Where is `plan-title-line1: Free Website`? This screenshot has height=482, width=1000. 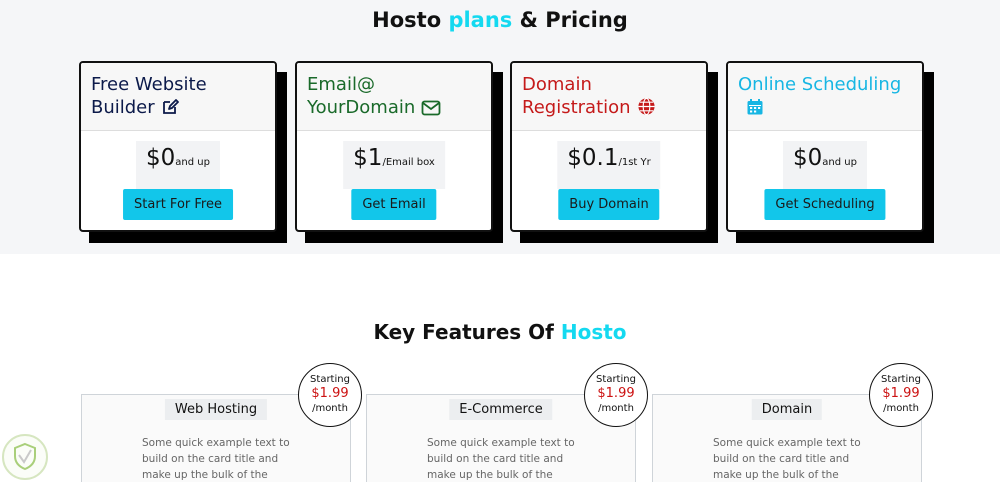 plan-title-line1: Free Website is located at coordinates (149, 84).